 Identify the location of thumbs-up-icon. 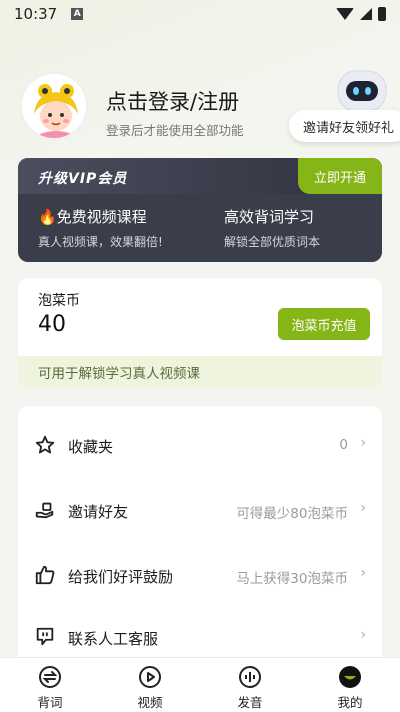
(45, 575).